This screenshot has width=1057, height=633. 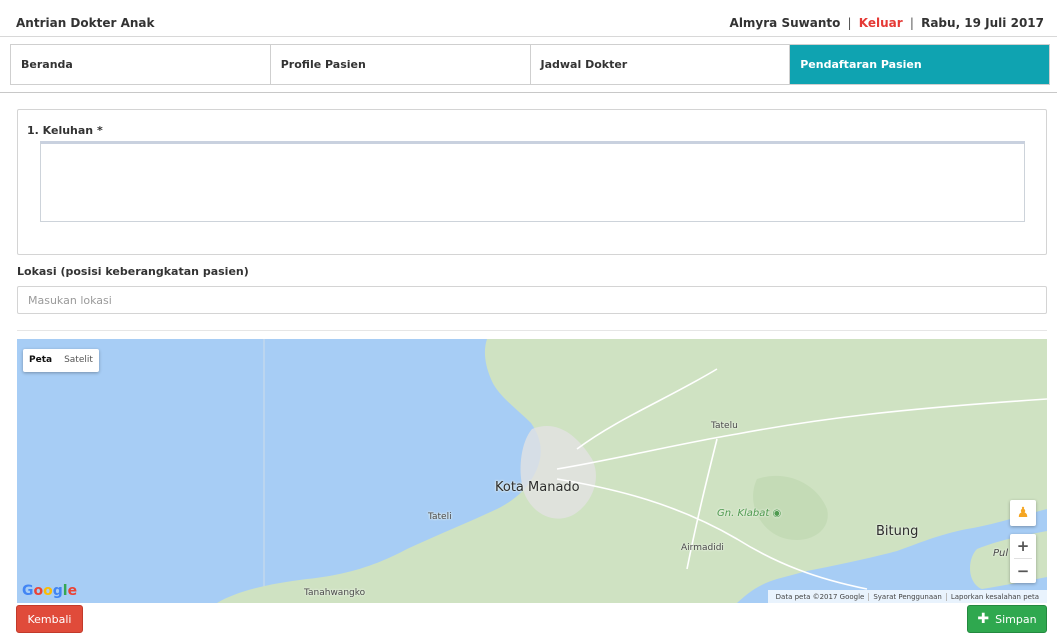 I want to click on zoom-control: + −, so click(x=1023, y=558).